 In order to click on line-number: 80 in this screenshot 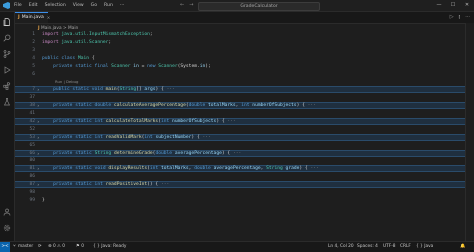, I will do `click(32, 161)`.